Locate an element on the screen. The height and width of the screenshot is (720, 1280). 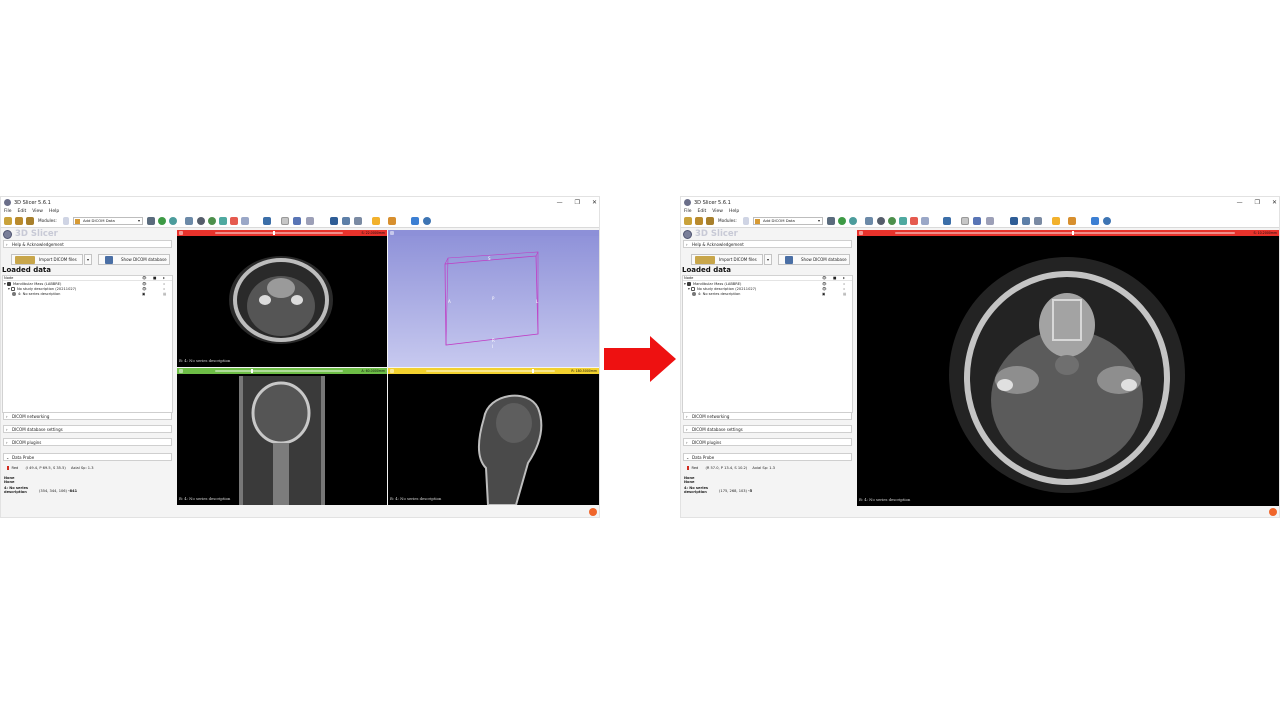
red-slice-view: S: 22.0000mm B: 4: No series description is located at coordinates (282, 298).